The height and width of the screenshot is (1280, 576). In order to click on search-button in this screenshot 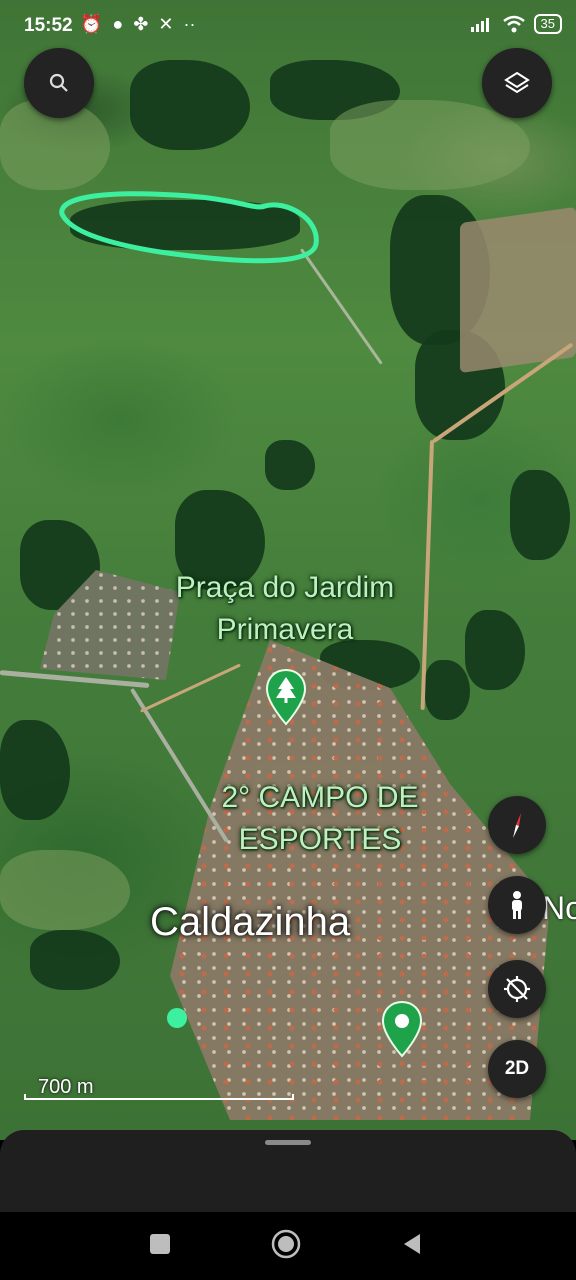, I will do `click(59, 83)`.